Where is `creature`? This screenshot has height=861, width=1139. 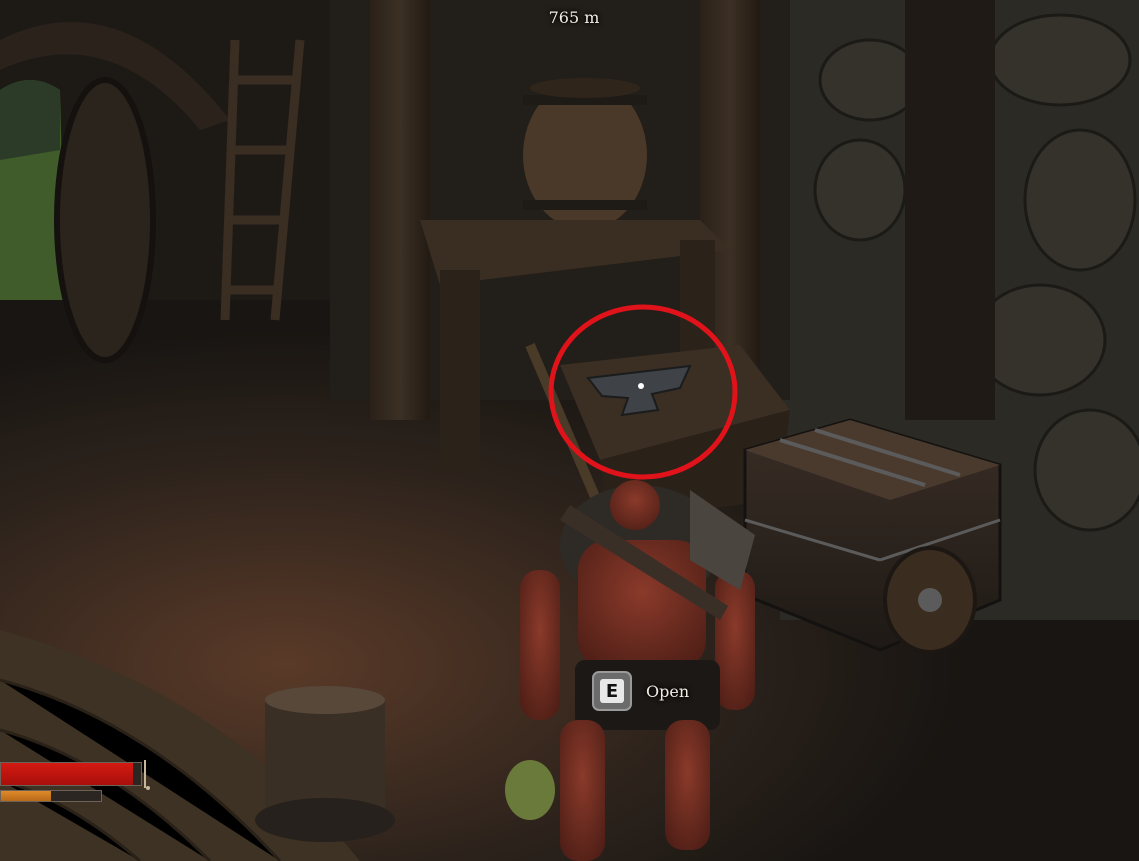
creature is located at coordinates (530, 790).